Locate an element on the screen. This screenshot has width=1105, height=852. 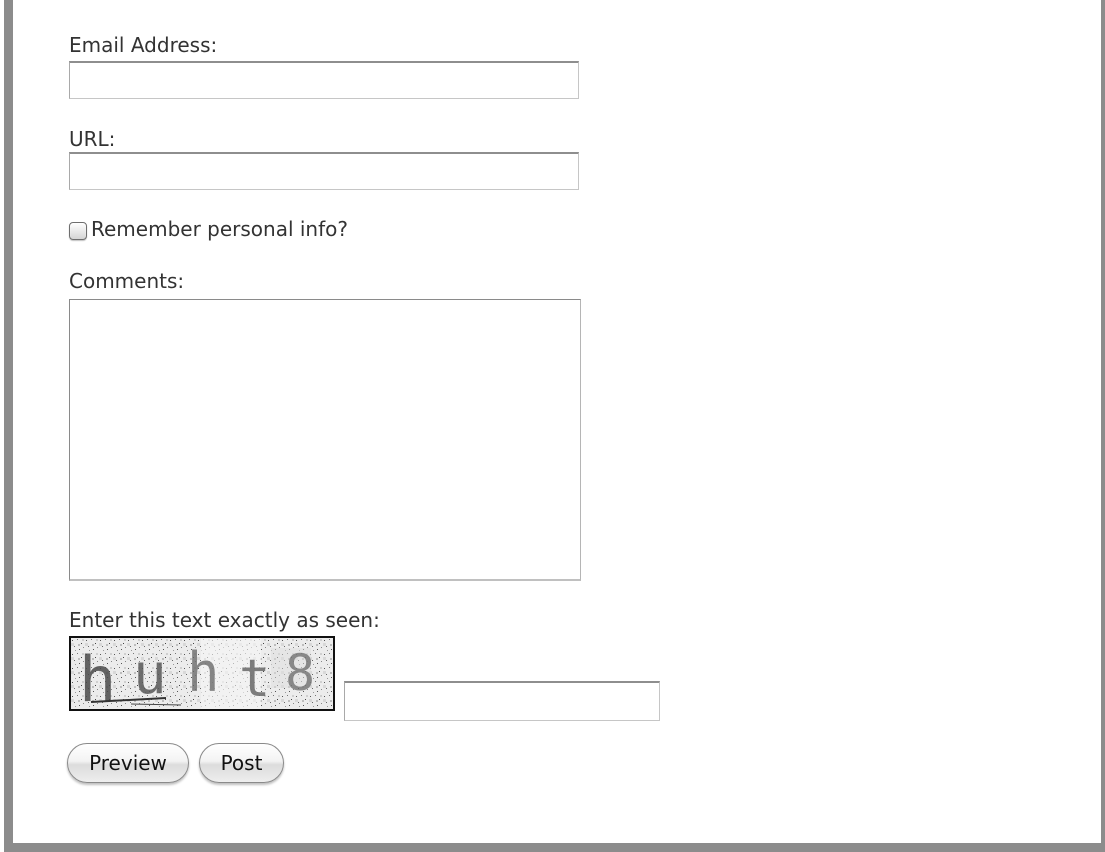
captcha-char: 8 is located at coordinates (300, 673).